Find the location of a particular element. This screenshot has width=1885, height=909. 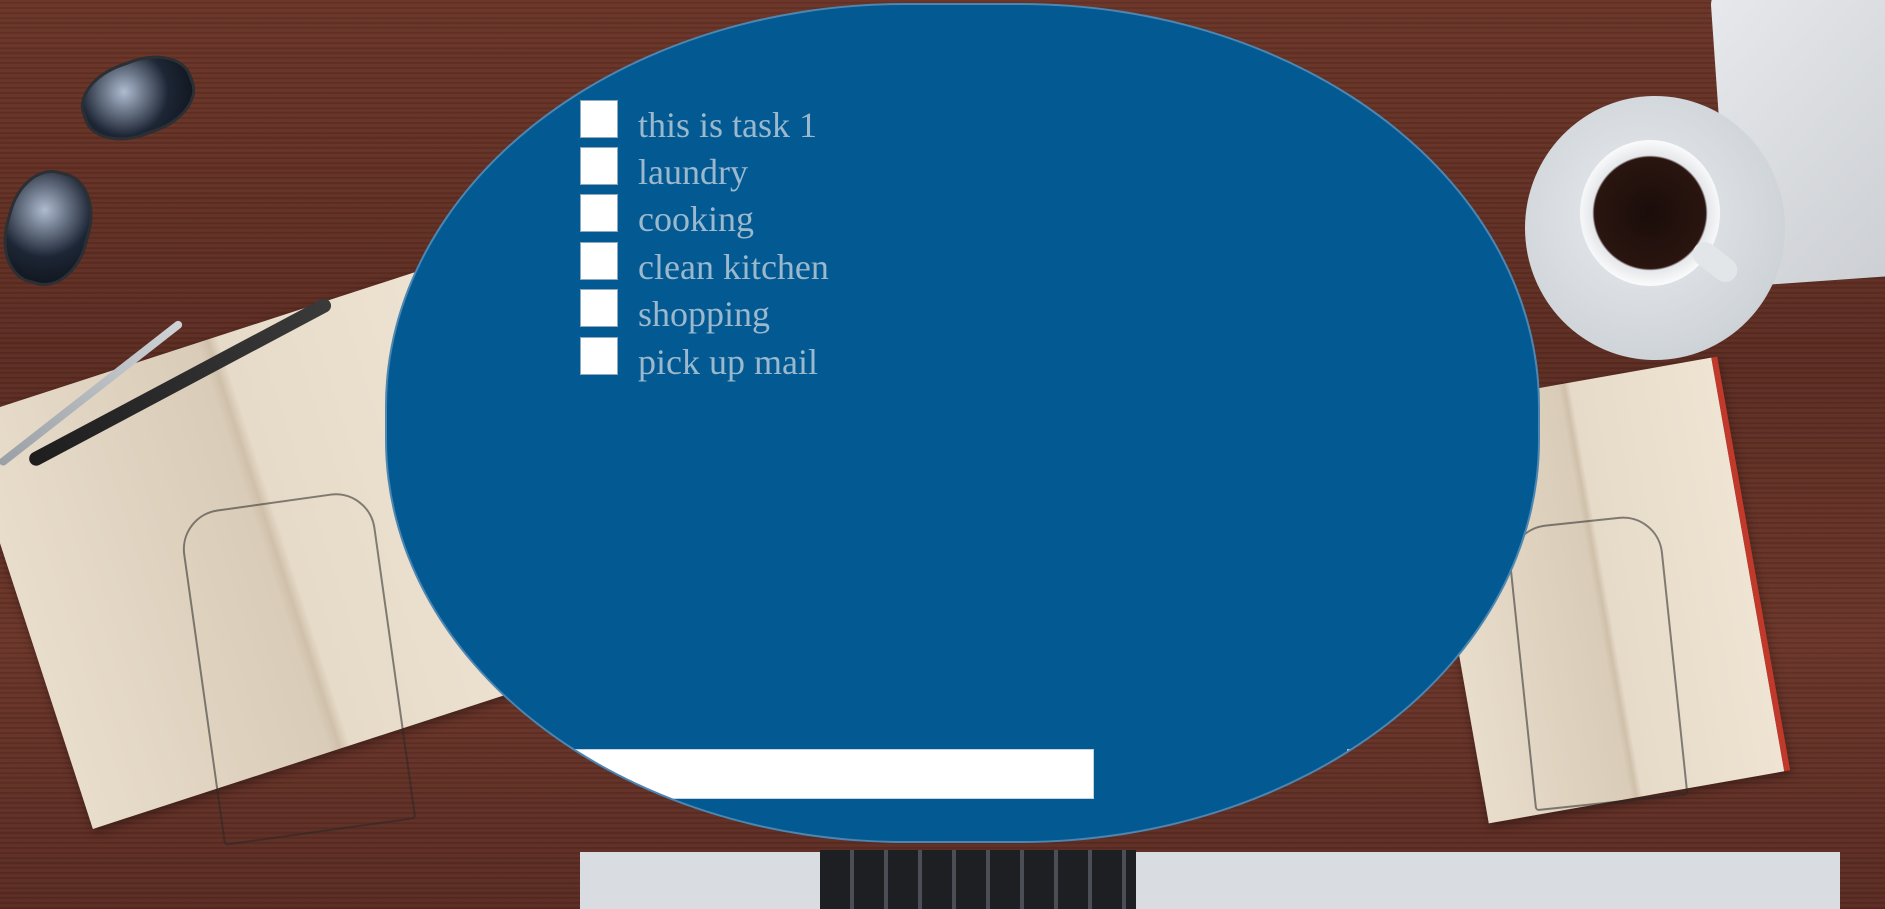

task-label: laundry is located at coordinates (693, 172).